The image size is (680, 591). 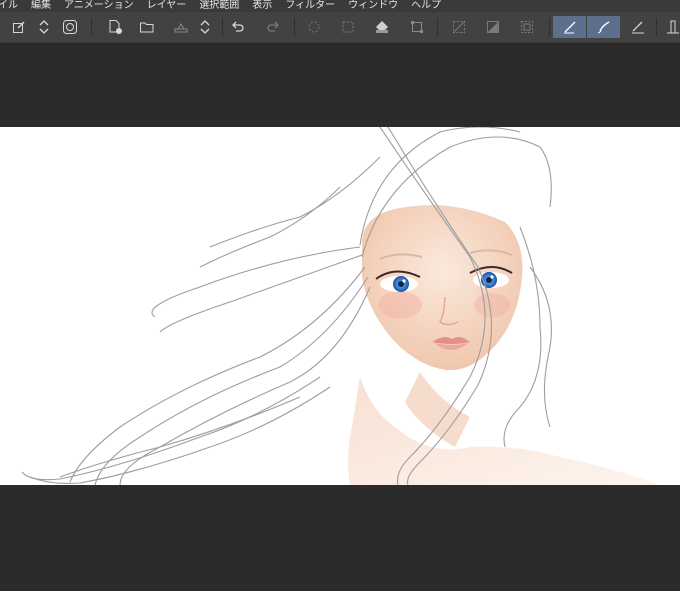 I want to click on ruler-icon, so click(x=673, y=27).